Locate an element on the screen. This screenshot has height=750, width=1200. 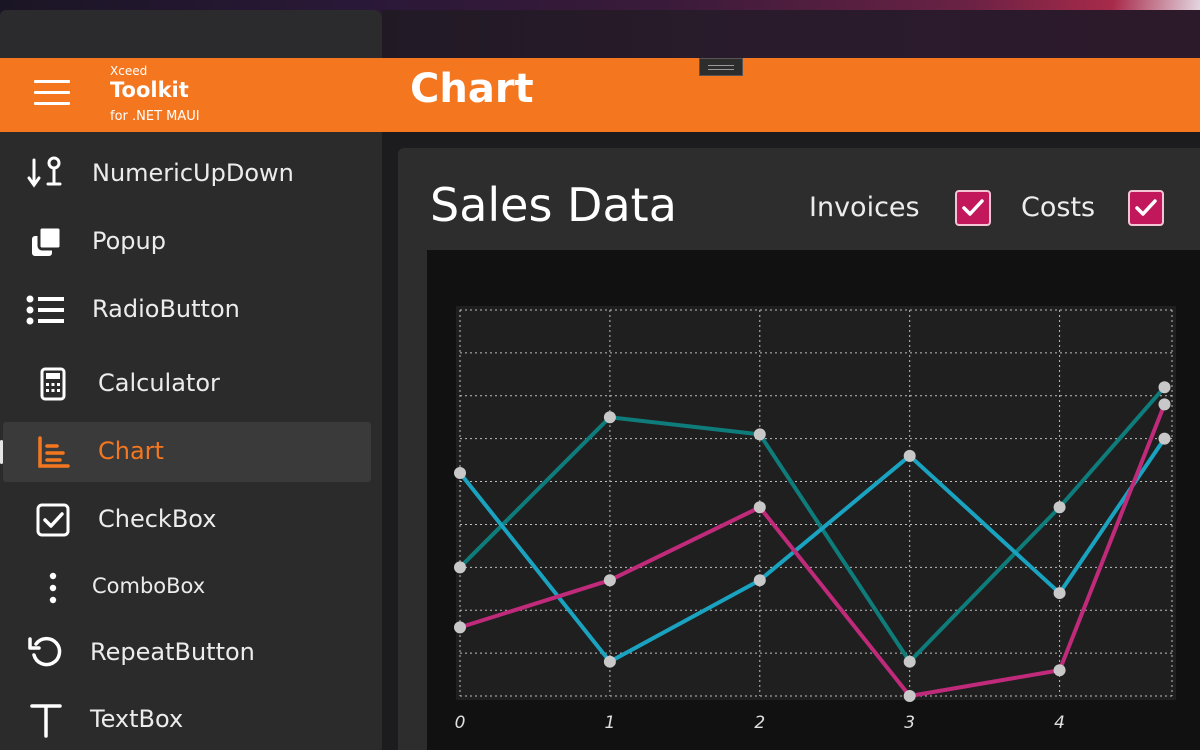
brand-vendor: Xceed is located at coordinates (129, 71).